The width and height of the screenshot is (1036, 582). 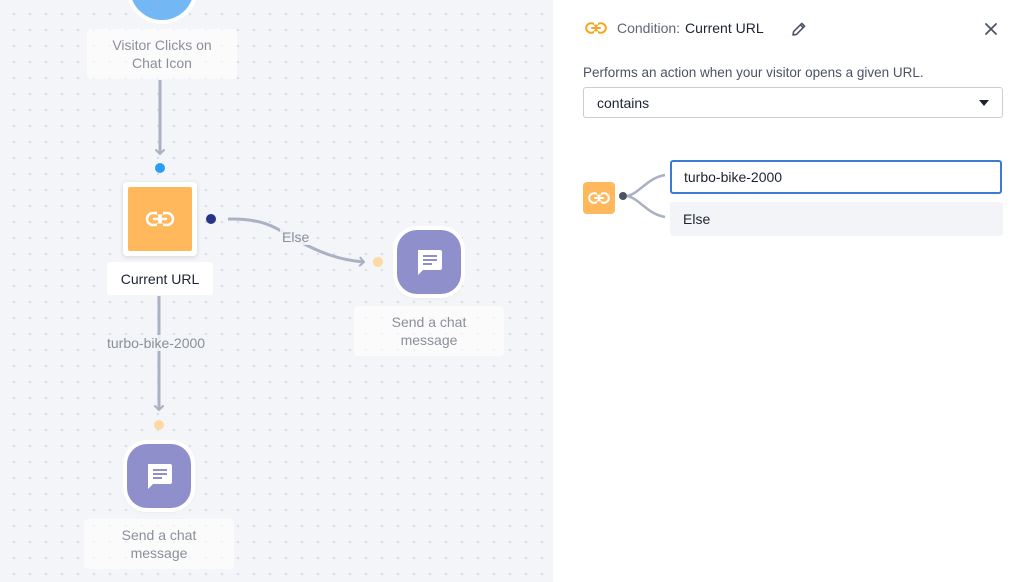 I want to click on send-chat-message-node-bottom, so click(x=159, y=476).